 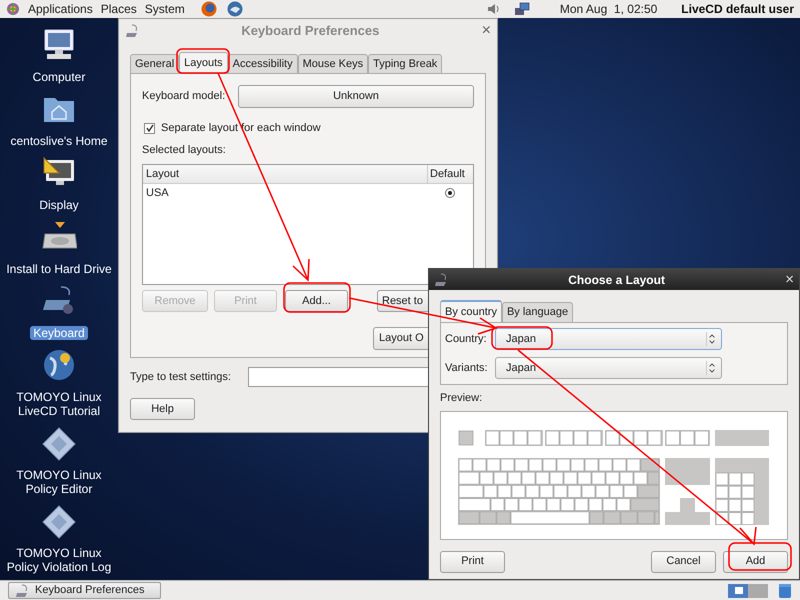 I want to click on section-label: Preview:, so click(x=461, y=398).